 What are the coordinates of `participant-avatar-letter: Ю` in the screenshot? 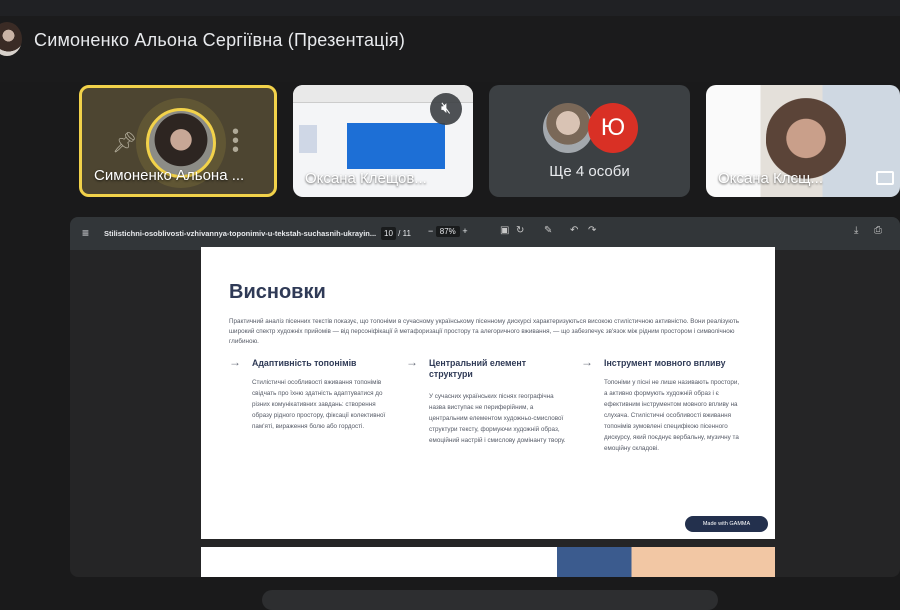 It's located at (613, 128).